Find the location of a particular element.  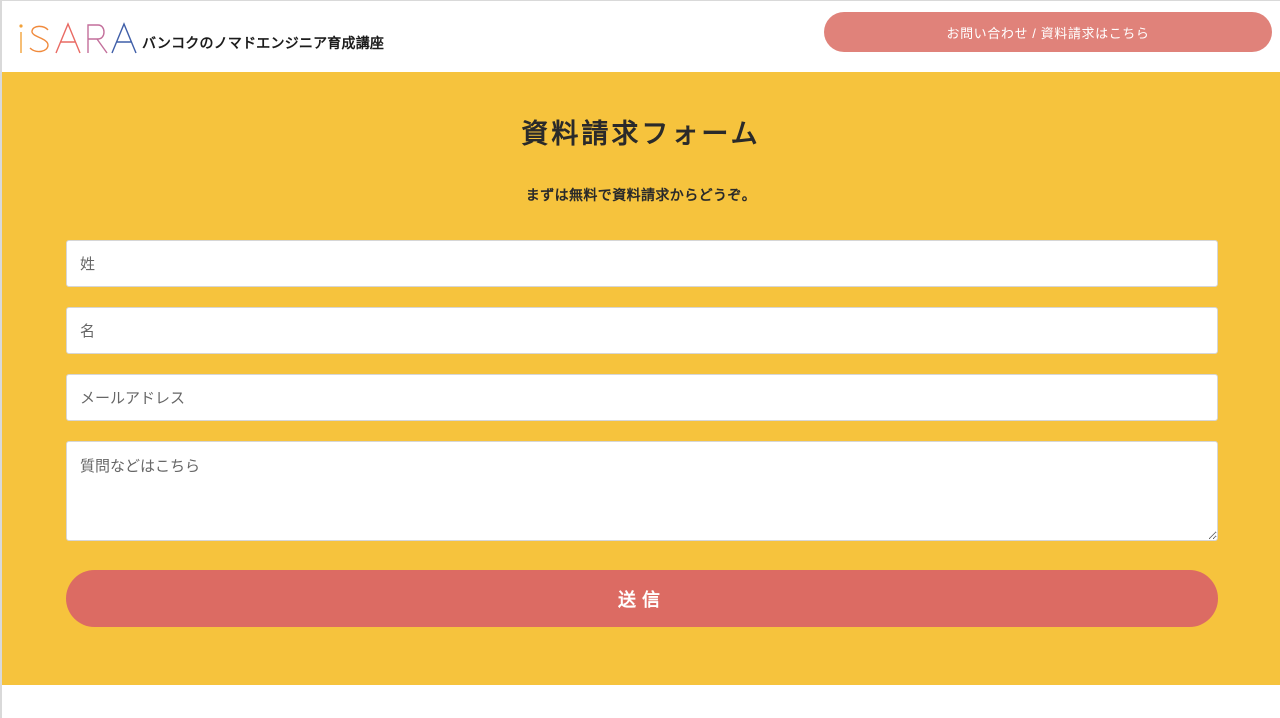

logo-mark is located at coordinates (78, 38).